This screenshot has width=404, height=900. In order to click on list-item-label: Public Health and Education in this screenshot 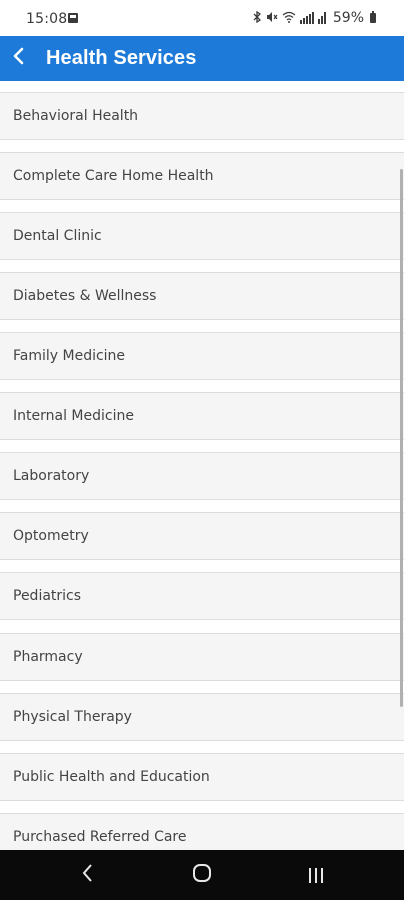, I will do `click(111, 777)`.